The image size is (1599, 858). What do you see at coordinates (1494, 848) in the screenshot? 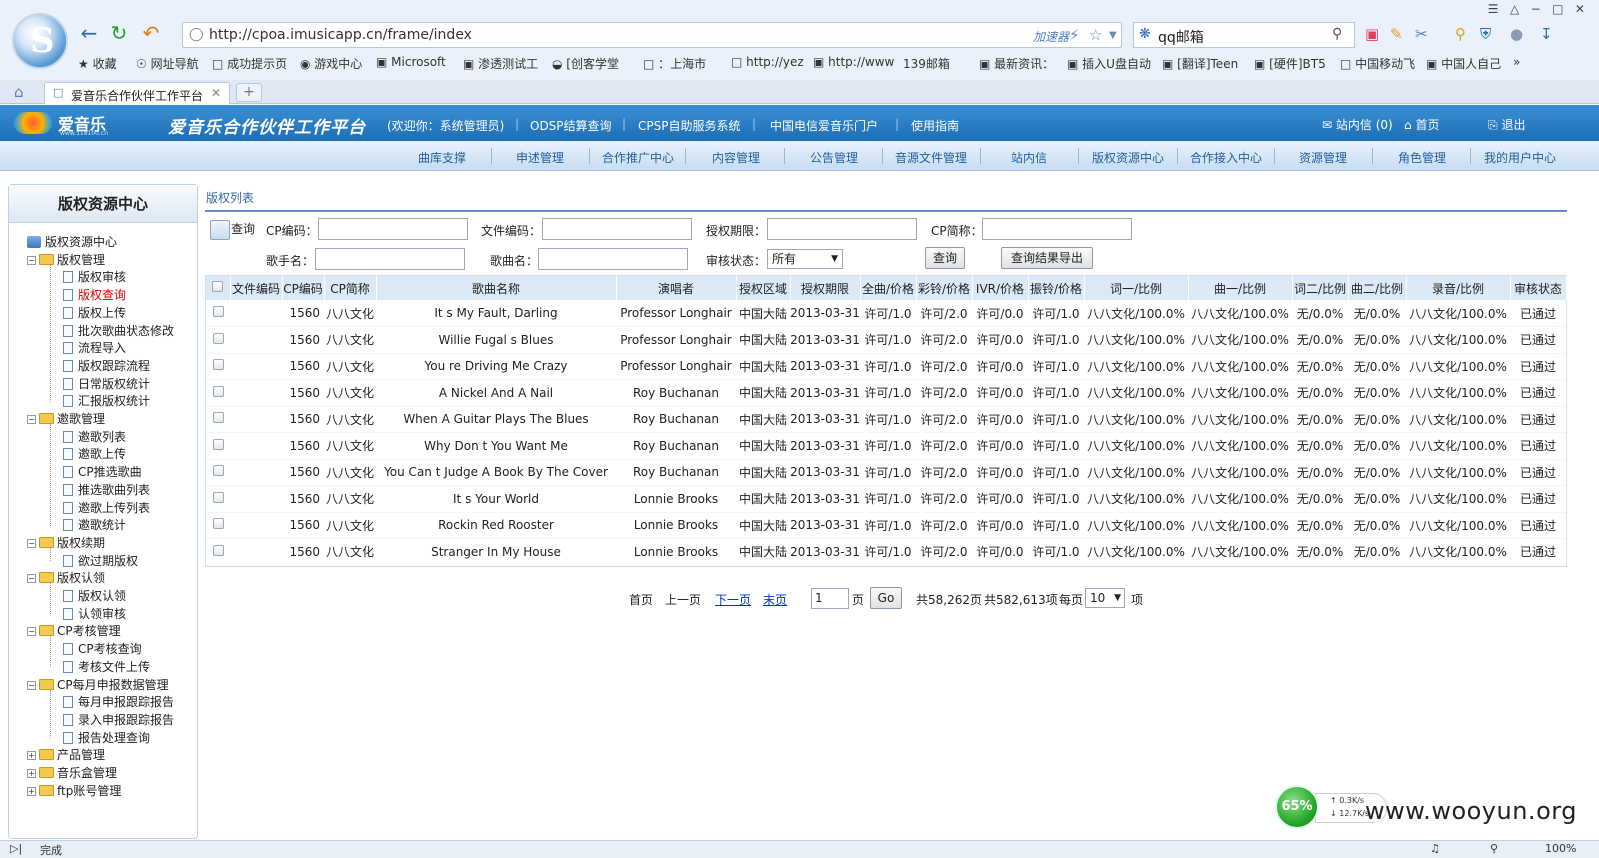
I see `zoom-icon: ⚲` at bounding box center [1494, 848].